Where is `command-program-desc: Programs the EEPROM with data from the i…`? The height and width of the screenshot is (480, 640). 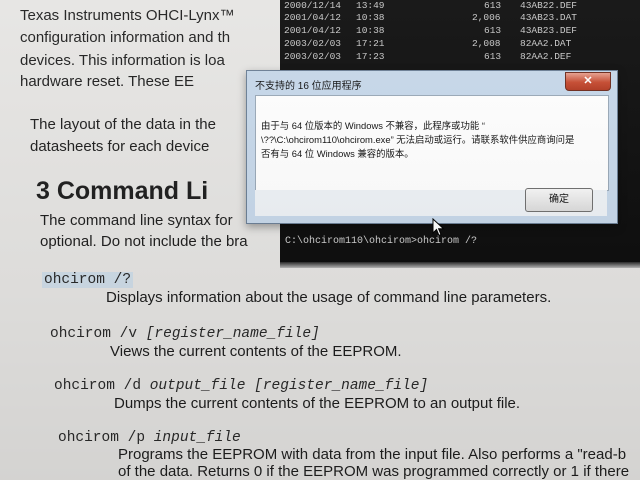
command-program-desc: Programs the EEPROM with data from the i… is located at coordinates (372, 454).